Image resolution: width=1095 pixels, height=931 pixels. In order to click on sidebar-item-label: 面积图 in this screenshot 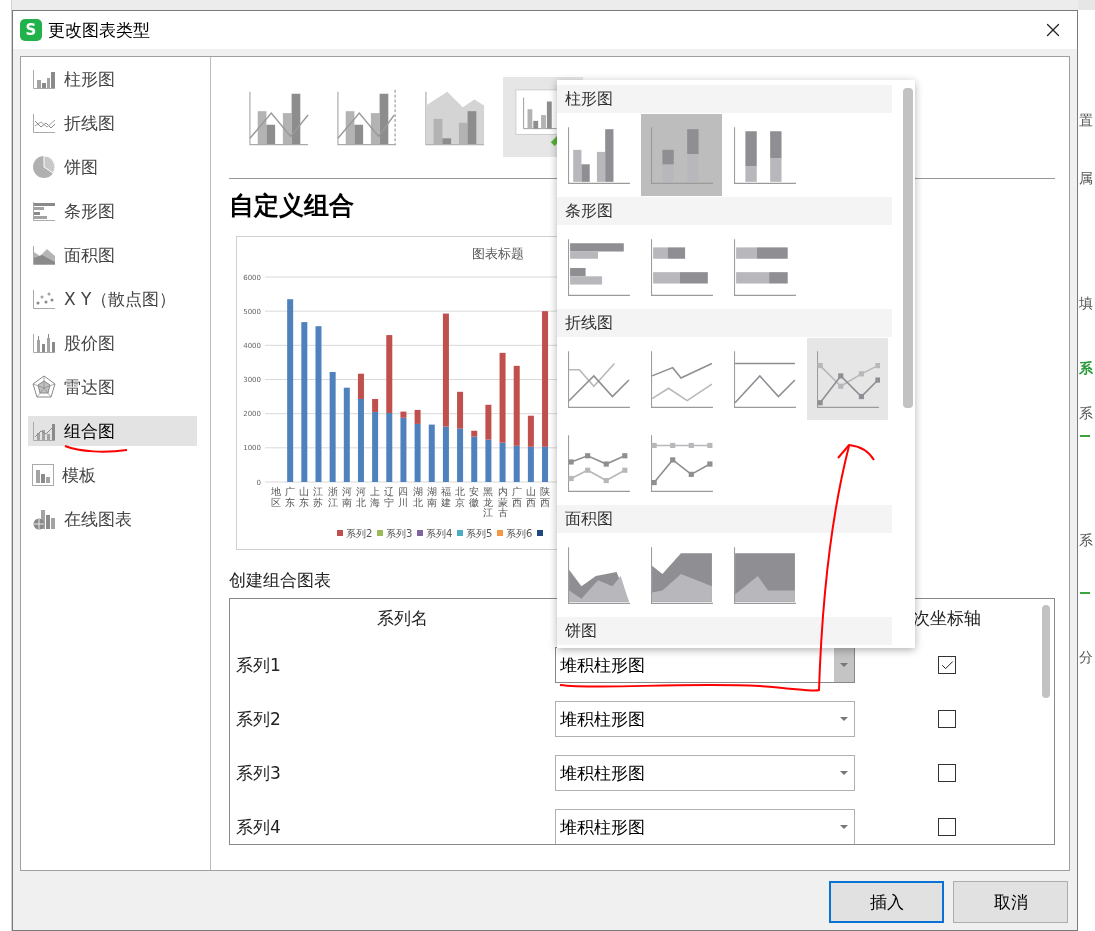, I will do `click(89, 255)`.